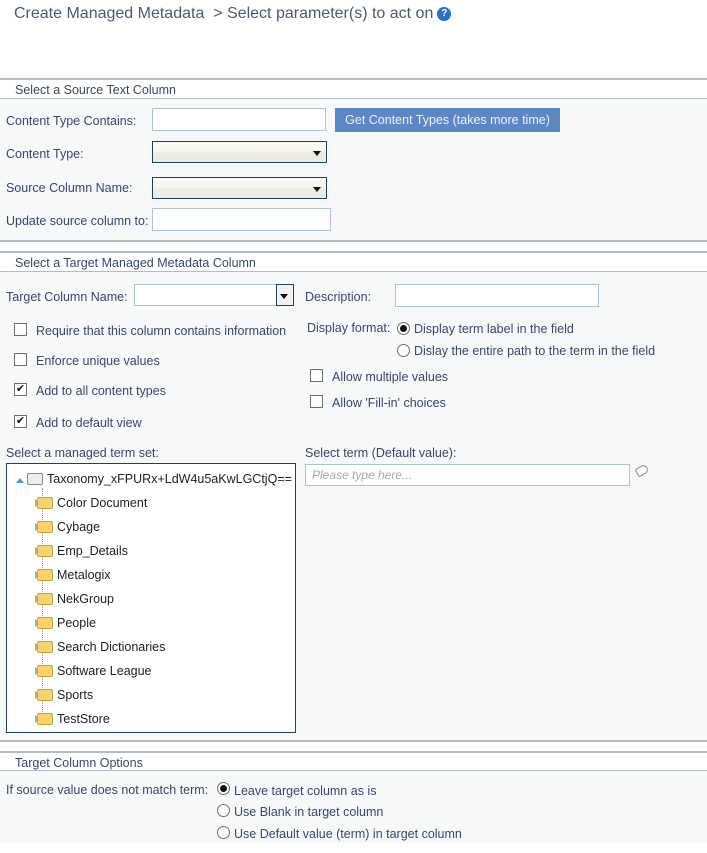 This screenshot has width=707, height=853. I want to click on add-all-content-types-label: Add to all content types, so click(101, 391).